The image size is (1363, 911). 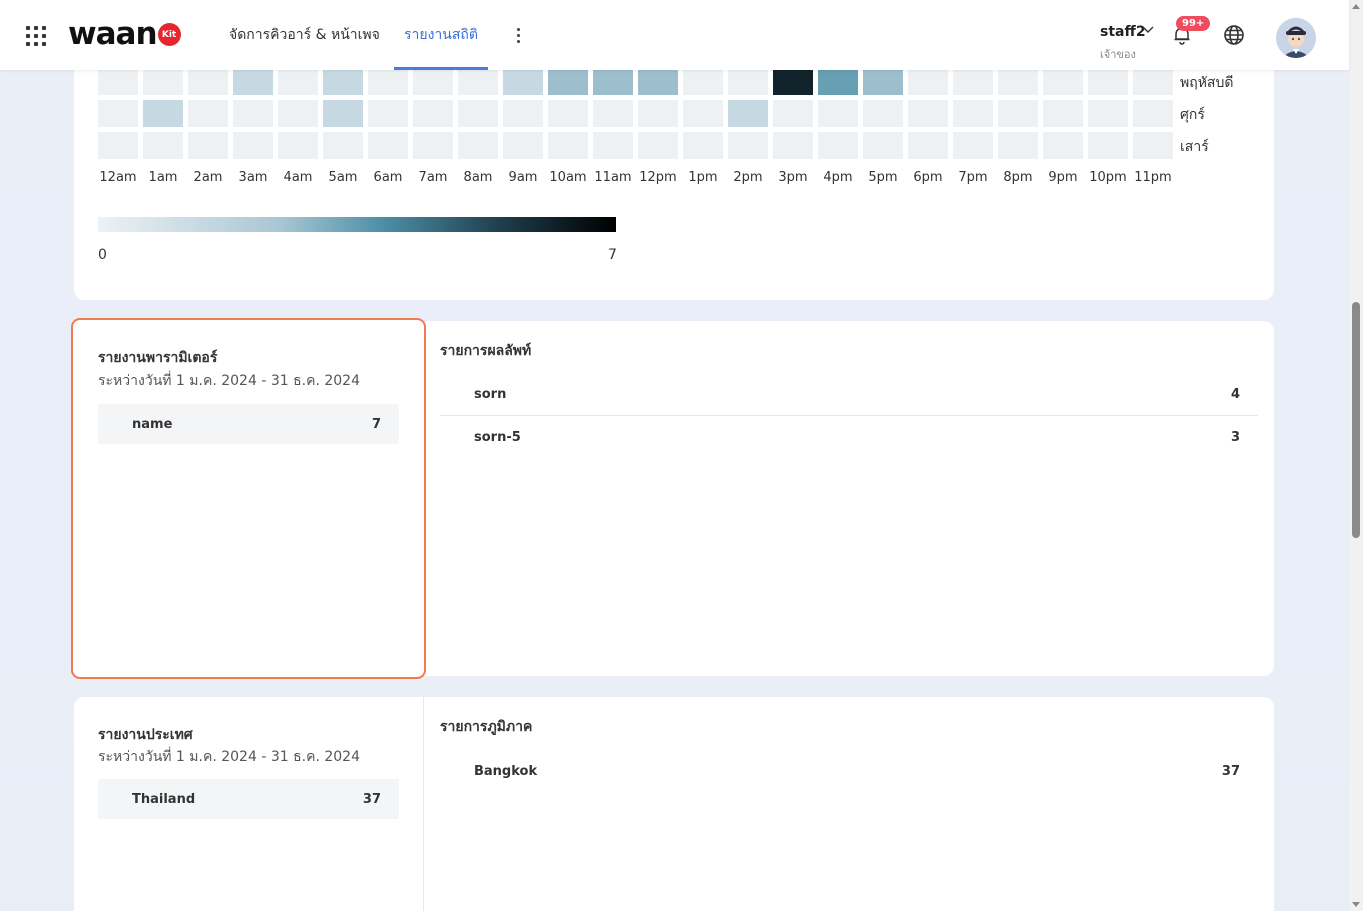 I want to click on waan-kit-logo: waan Kit, so click(x=124, y=34).